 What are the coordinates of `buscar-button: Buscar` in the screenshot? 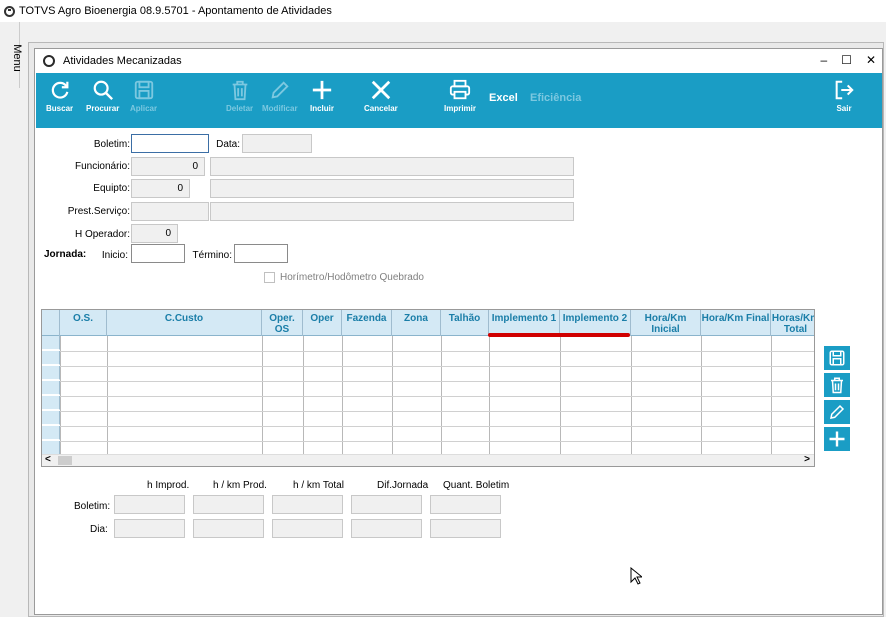 It's located at (59, 96).